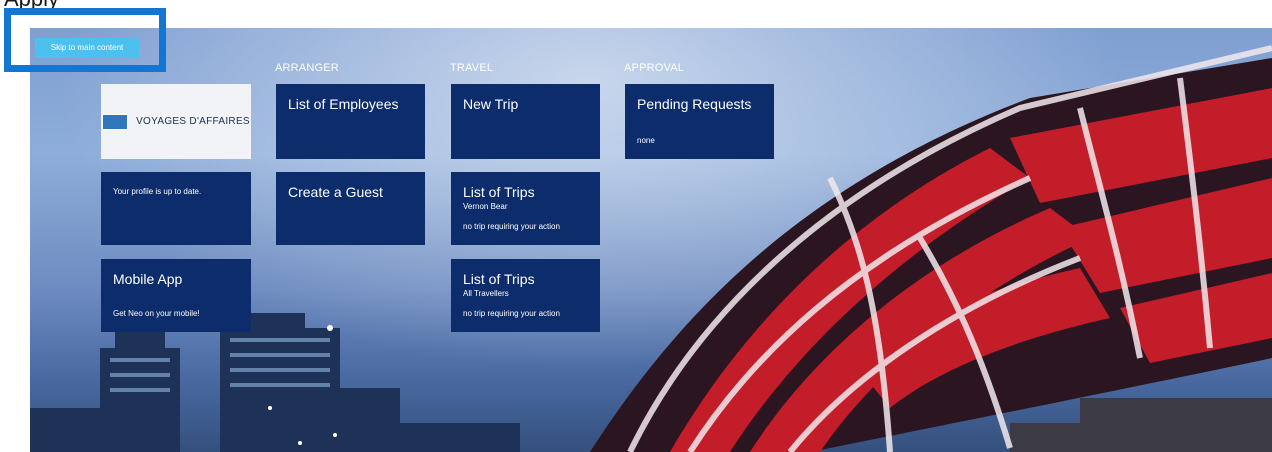  I want to click on list-of-trips-user-status: no trip requiring your action, so click(511, 226).